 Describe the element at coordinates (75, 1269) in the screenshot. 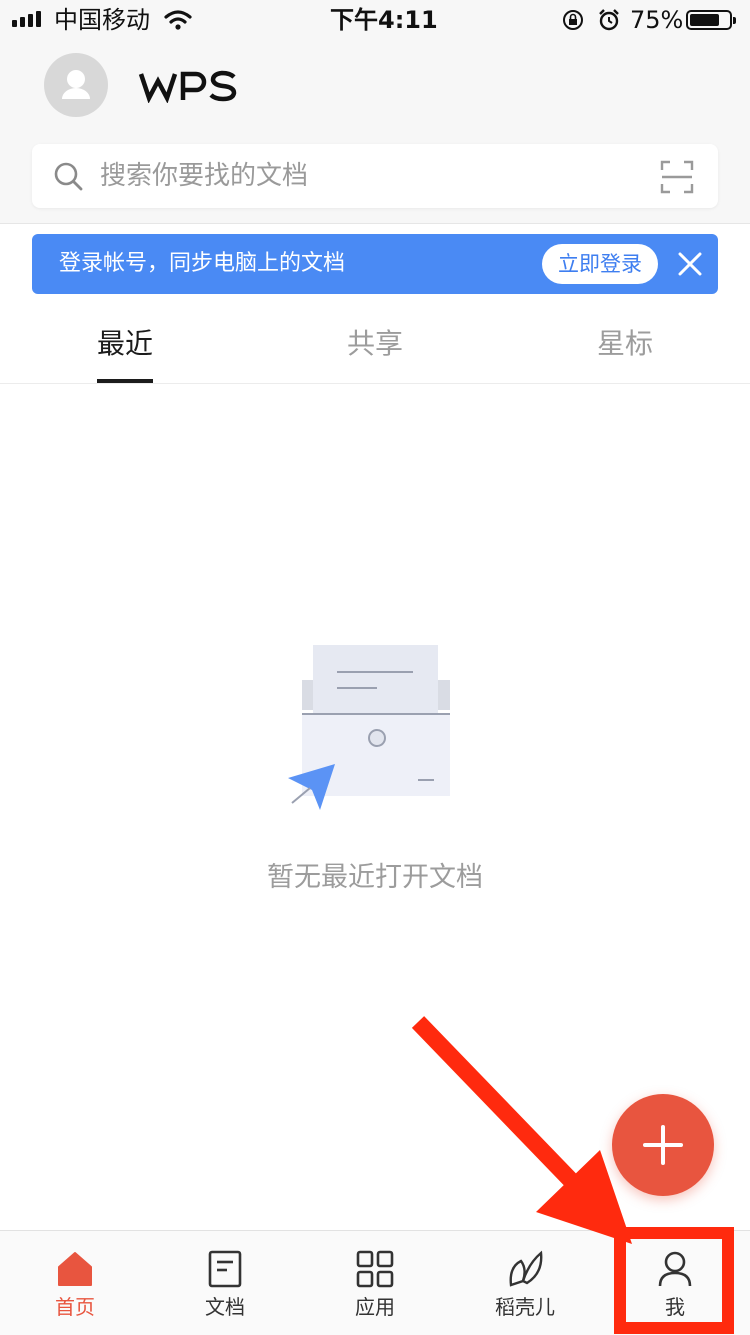

I see `home-icon` at that location.